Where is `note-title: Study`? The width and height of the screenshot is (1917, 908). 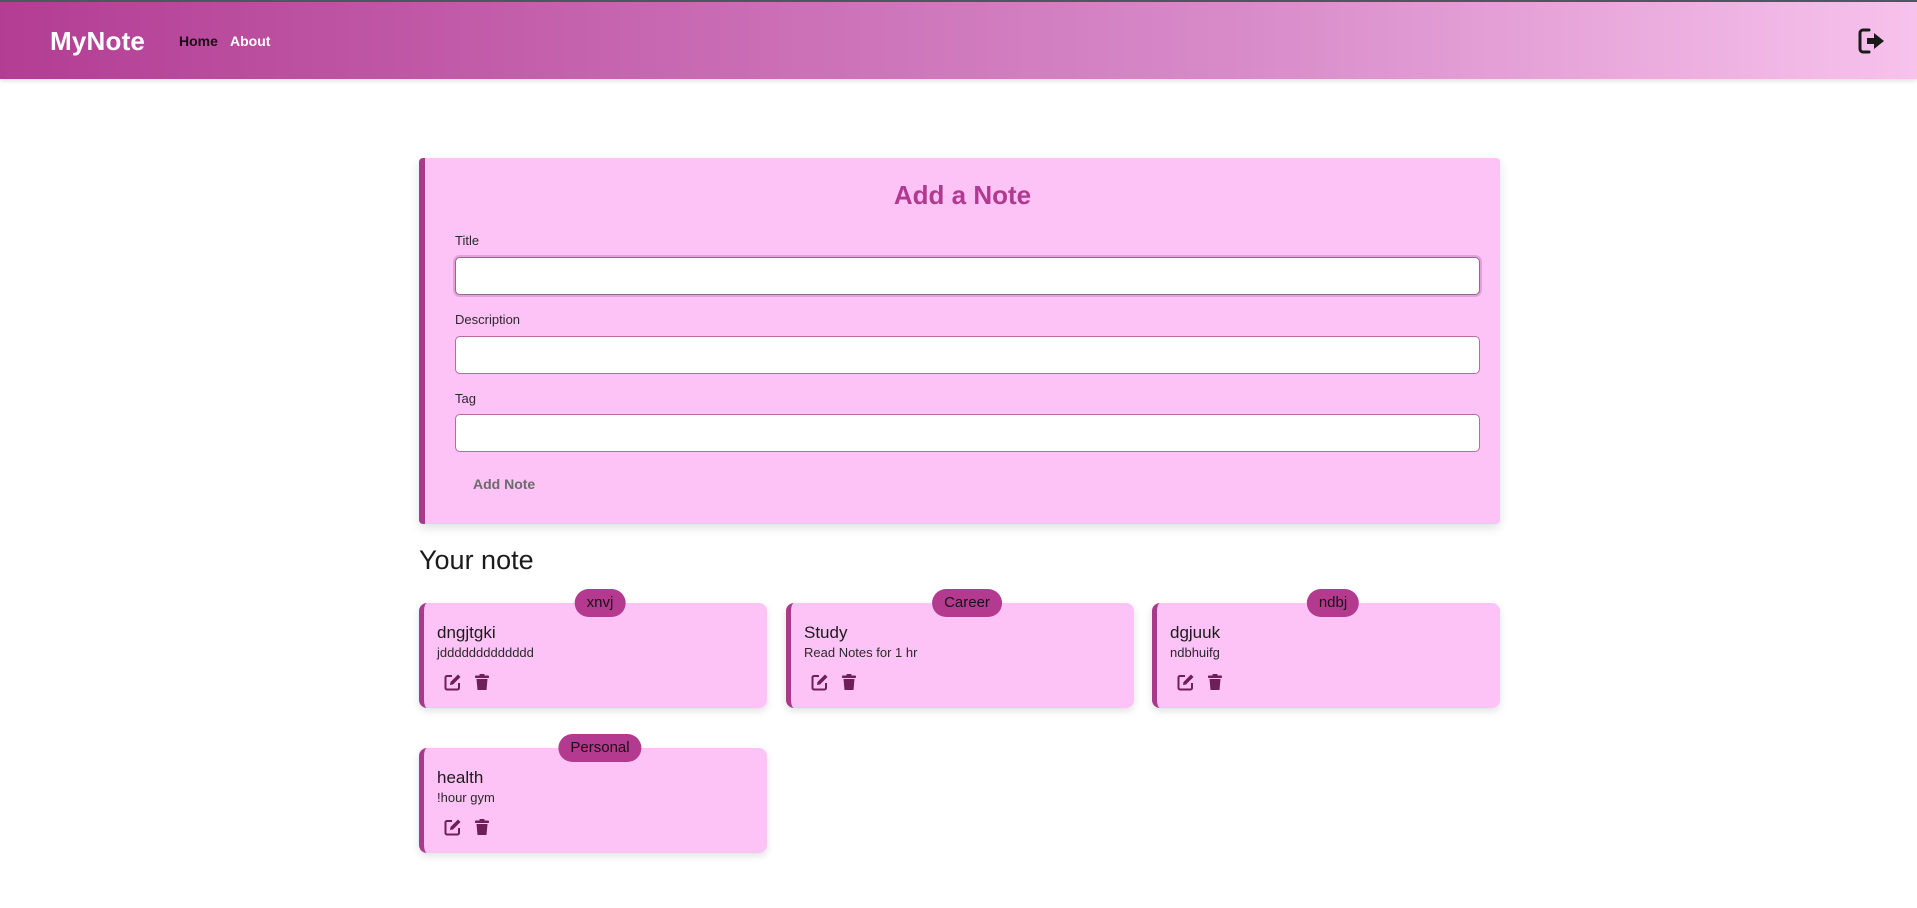 note-title: Study is located at coordinates (826, 632).